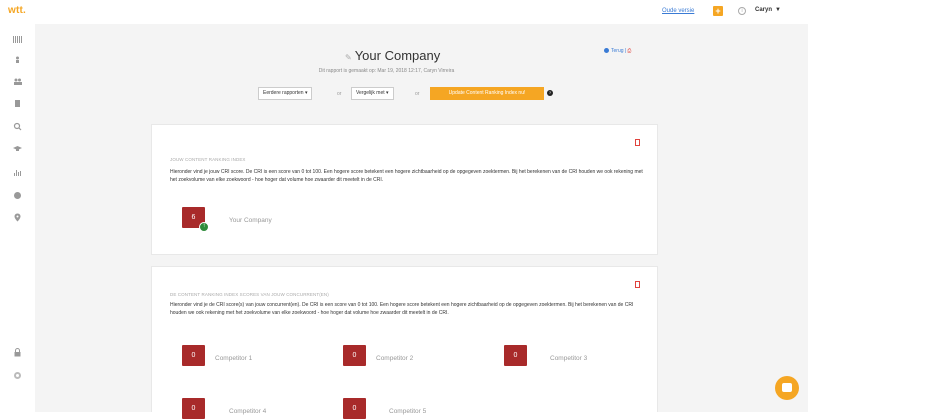 This screenshot has height=419, width=936. I want to click on search-icon, so click(17, 126).